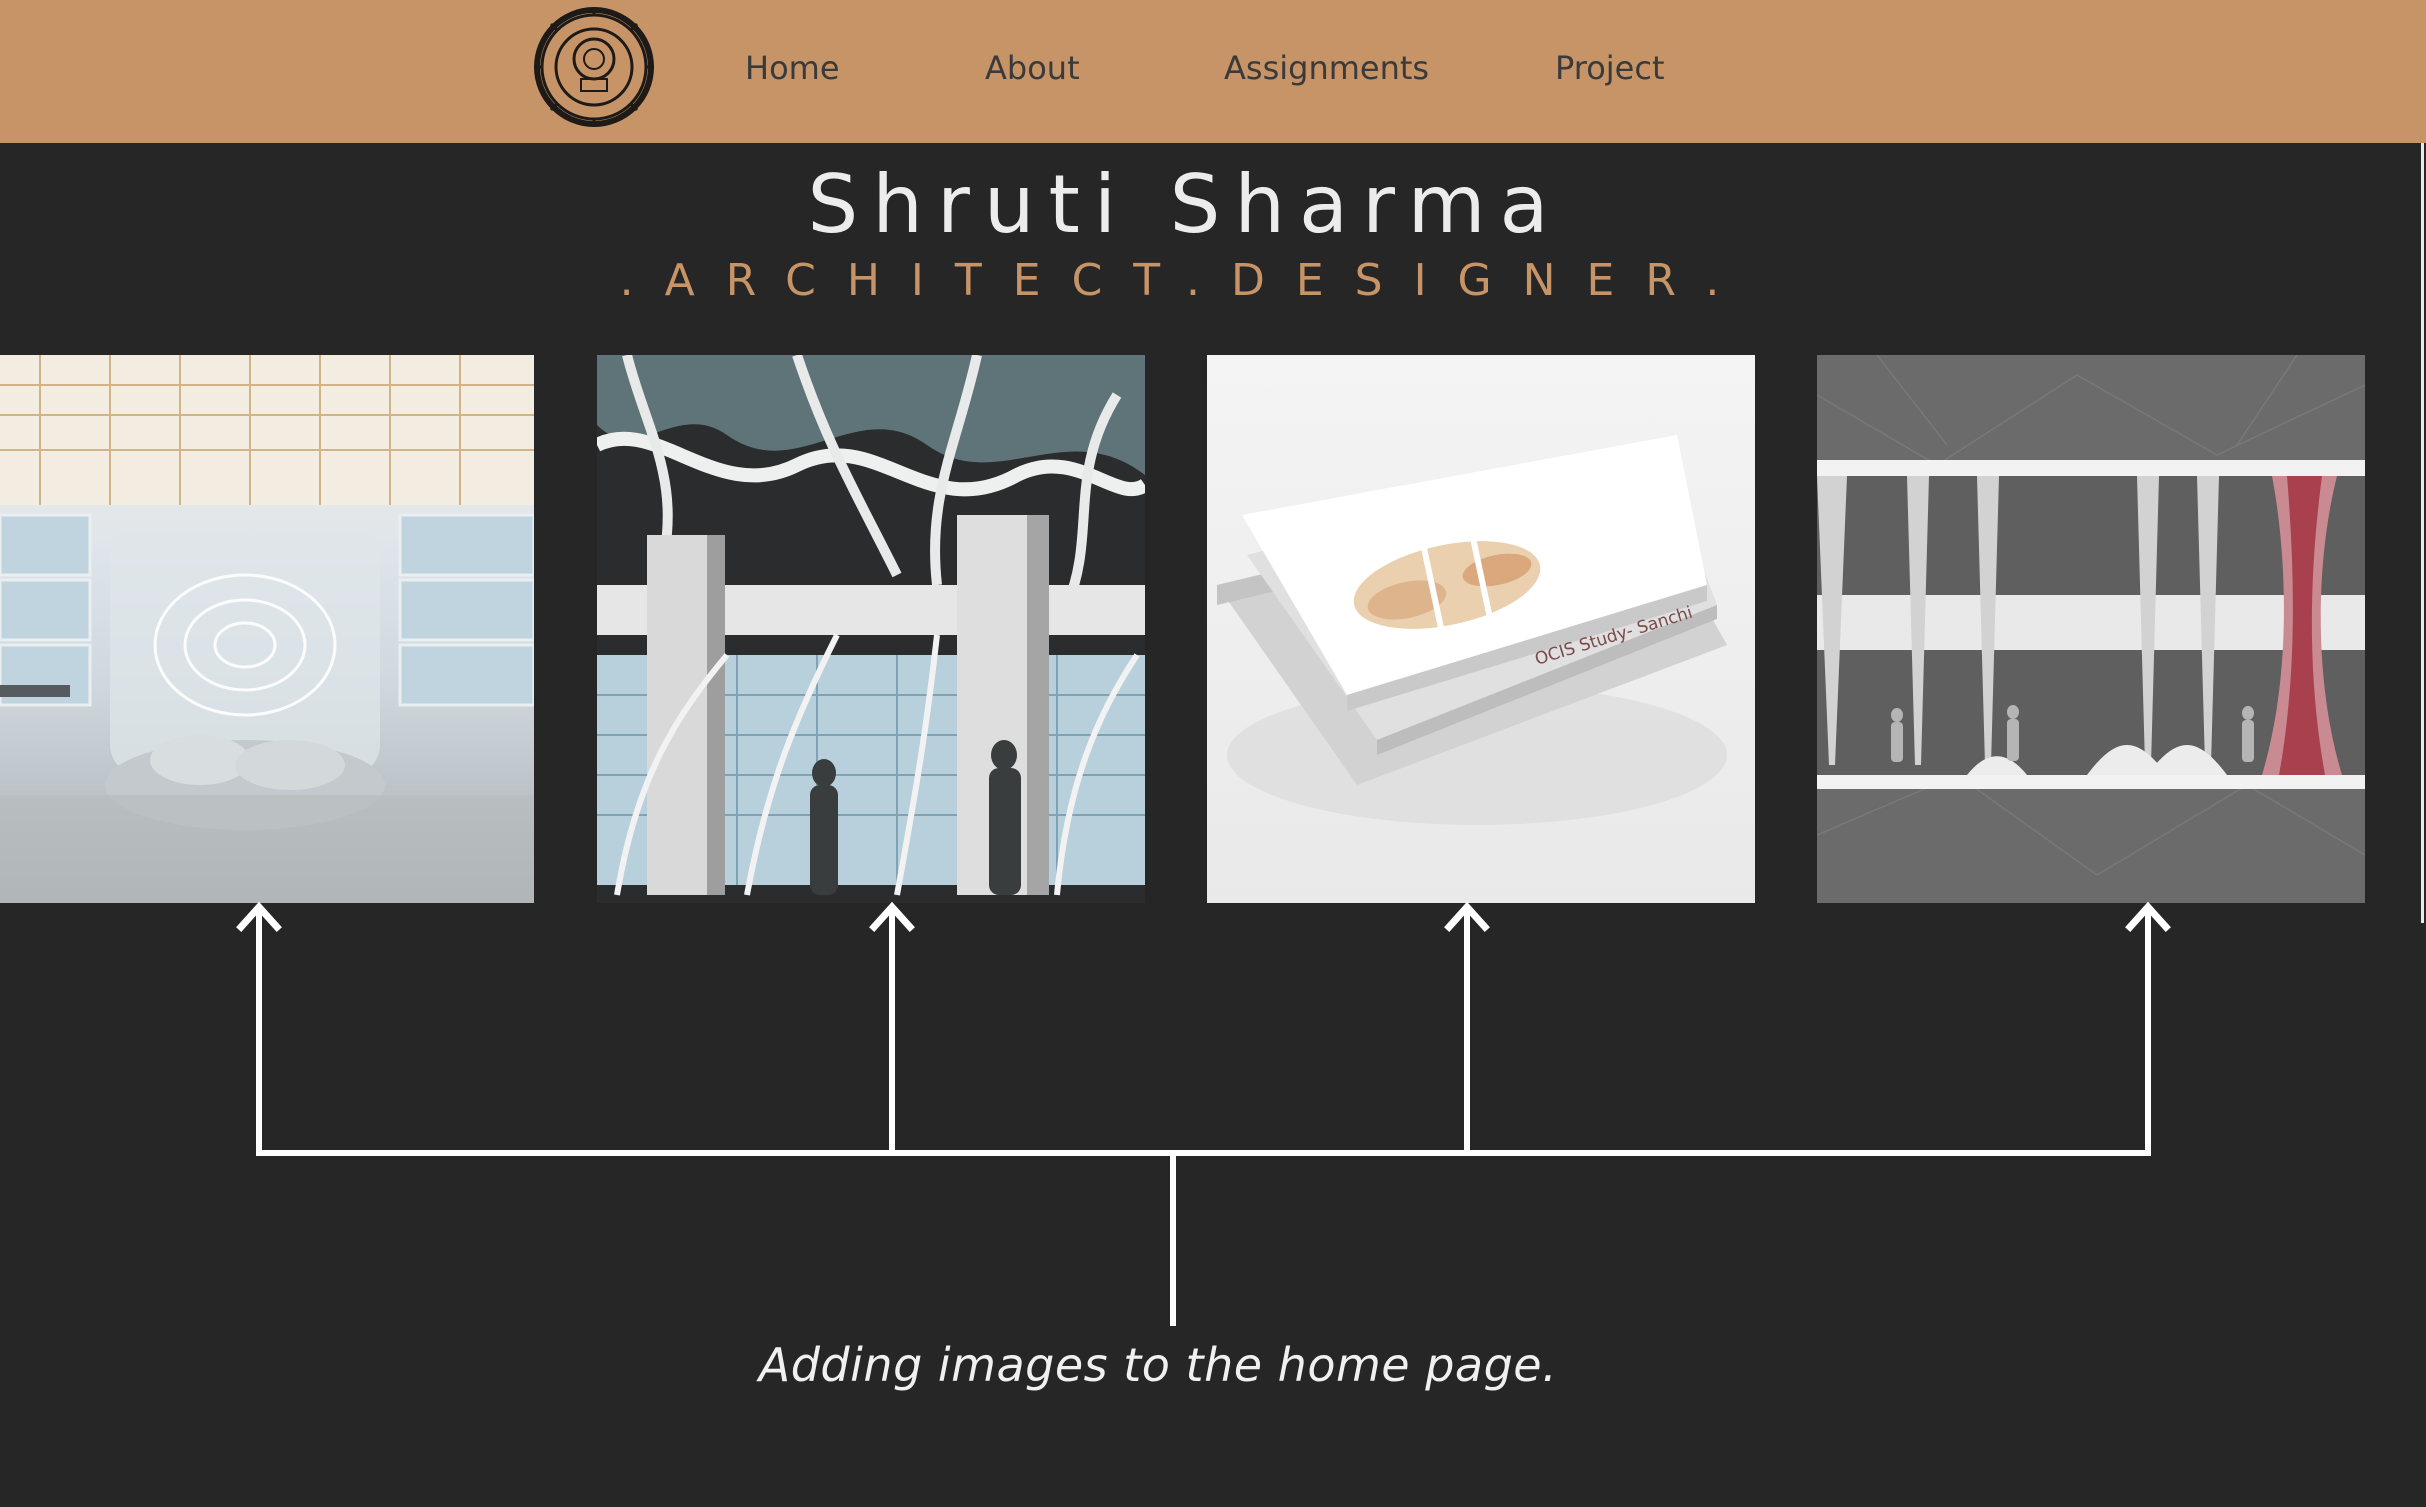 The height and width of the screenshot is (1507, 2426). I want to click on annotation-caption: Adding images to the home page., so click(1158, 1365).